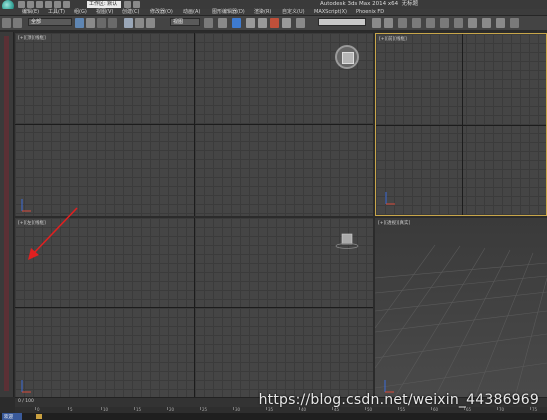  Describe the element at coordinates (388, 23) in the screenshot. I see `align-icon` at that location.